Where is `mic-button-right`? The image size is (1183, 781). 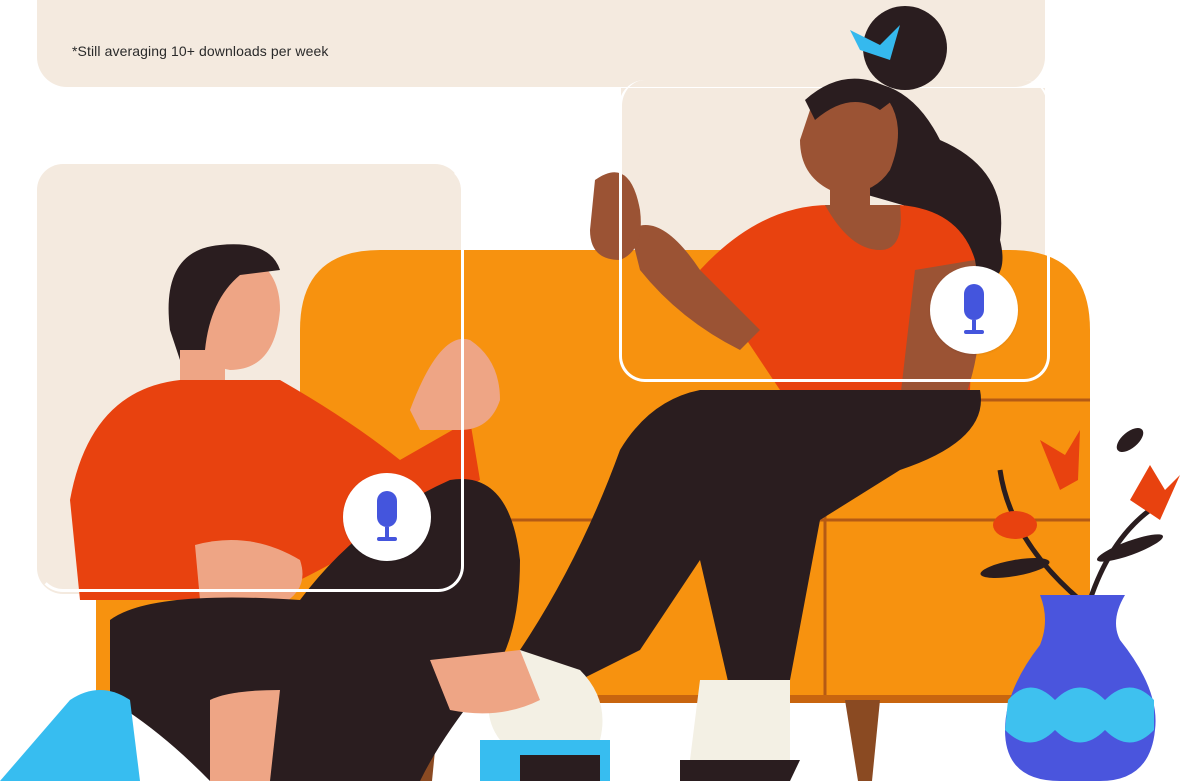
mic-button-right is located at coordinates (974, 310).